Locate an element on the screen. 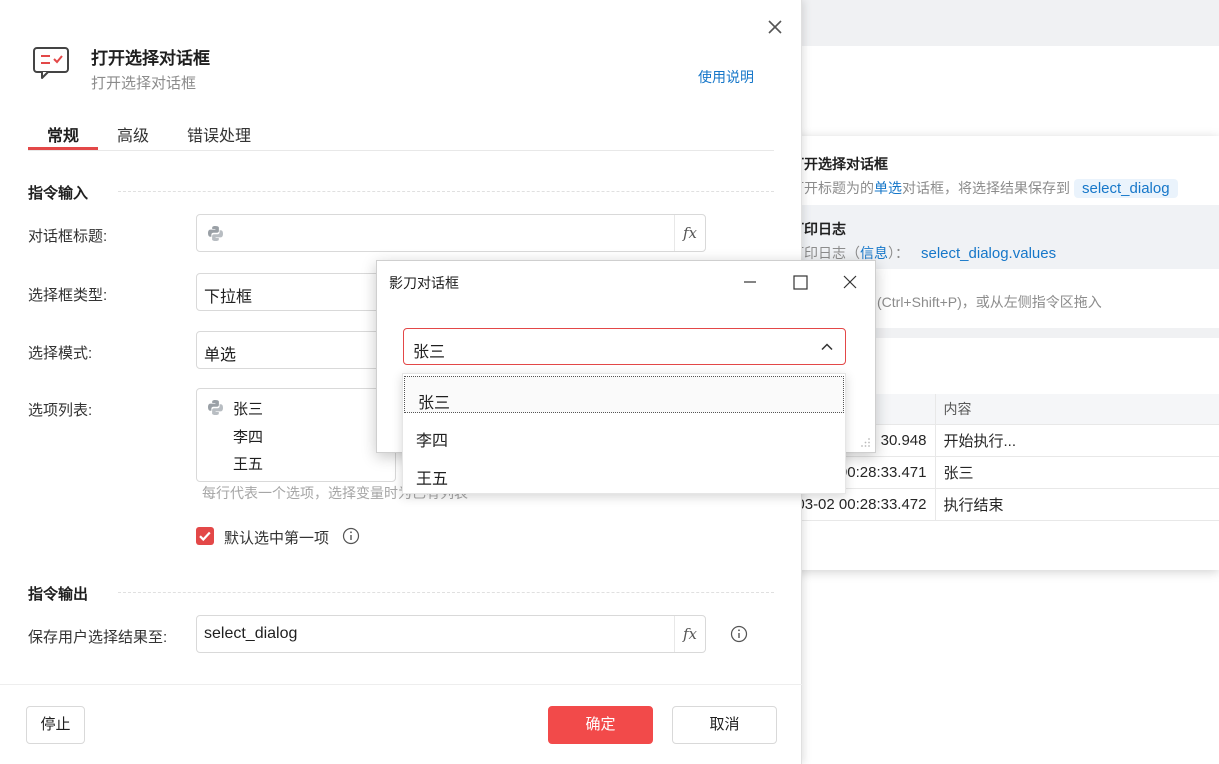 The width and height of the screenshot is (1219, 764). log-content: 执行结束 is located at coordinates (1077, 504).